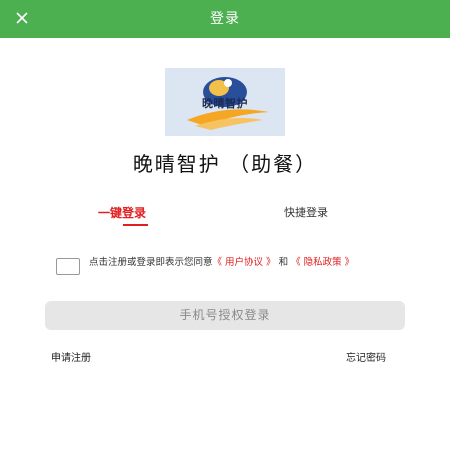 This screenshot has height=450, width=450. What do you see at coordinates (122, 212) in the screenshot?
I see `tab-one-key-login: 一键登录` at bounding box center [122, 212].